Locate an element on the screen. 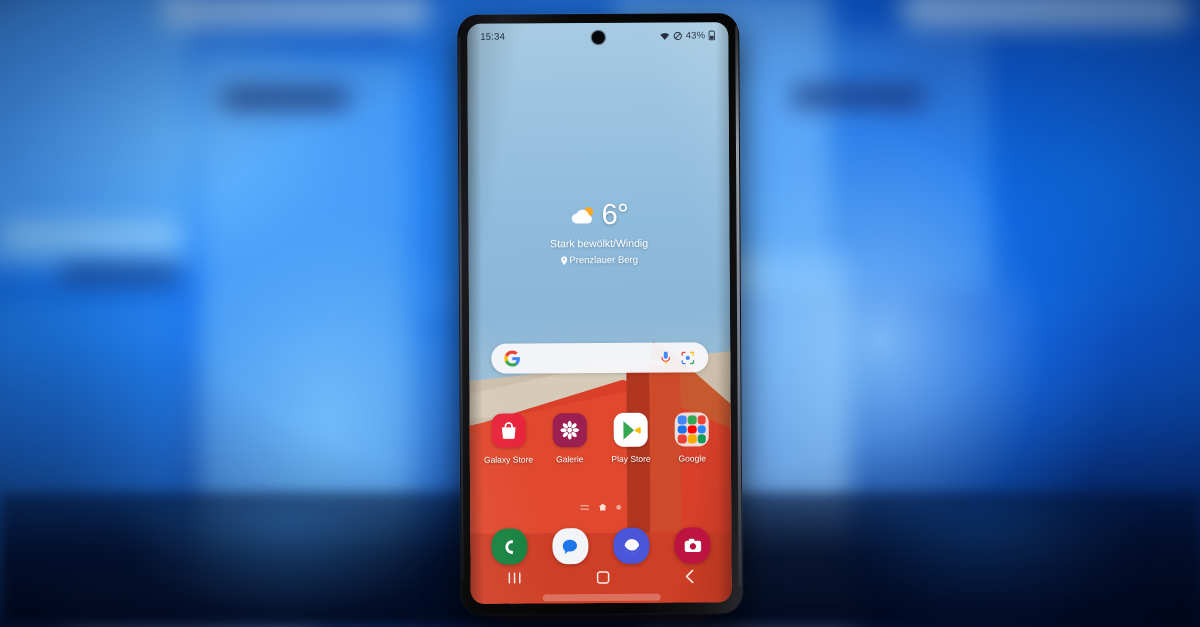 The width and height of the screenshot is (1200, 627). dock-app-phone is located at coordinates (508, 546).